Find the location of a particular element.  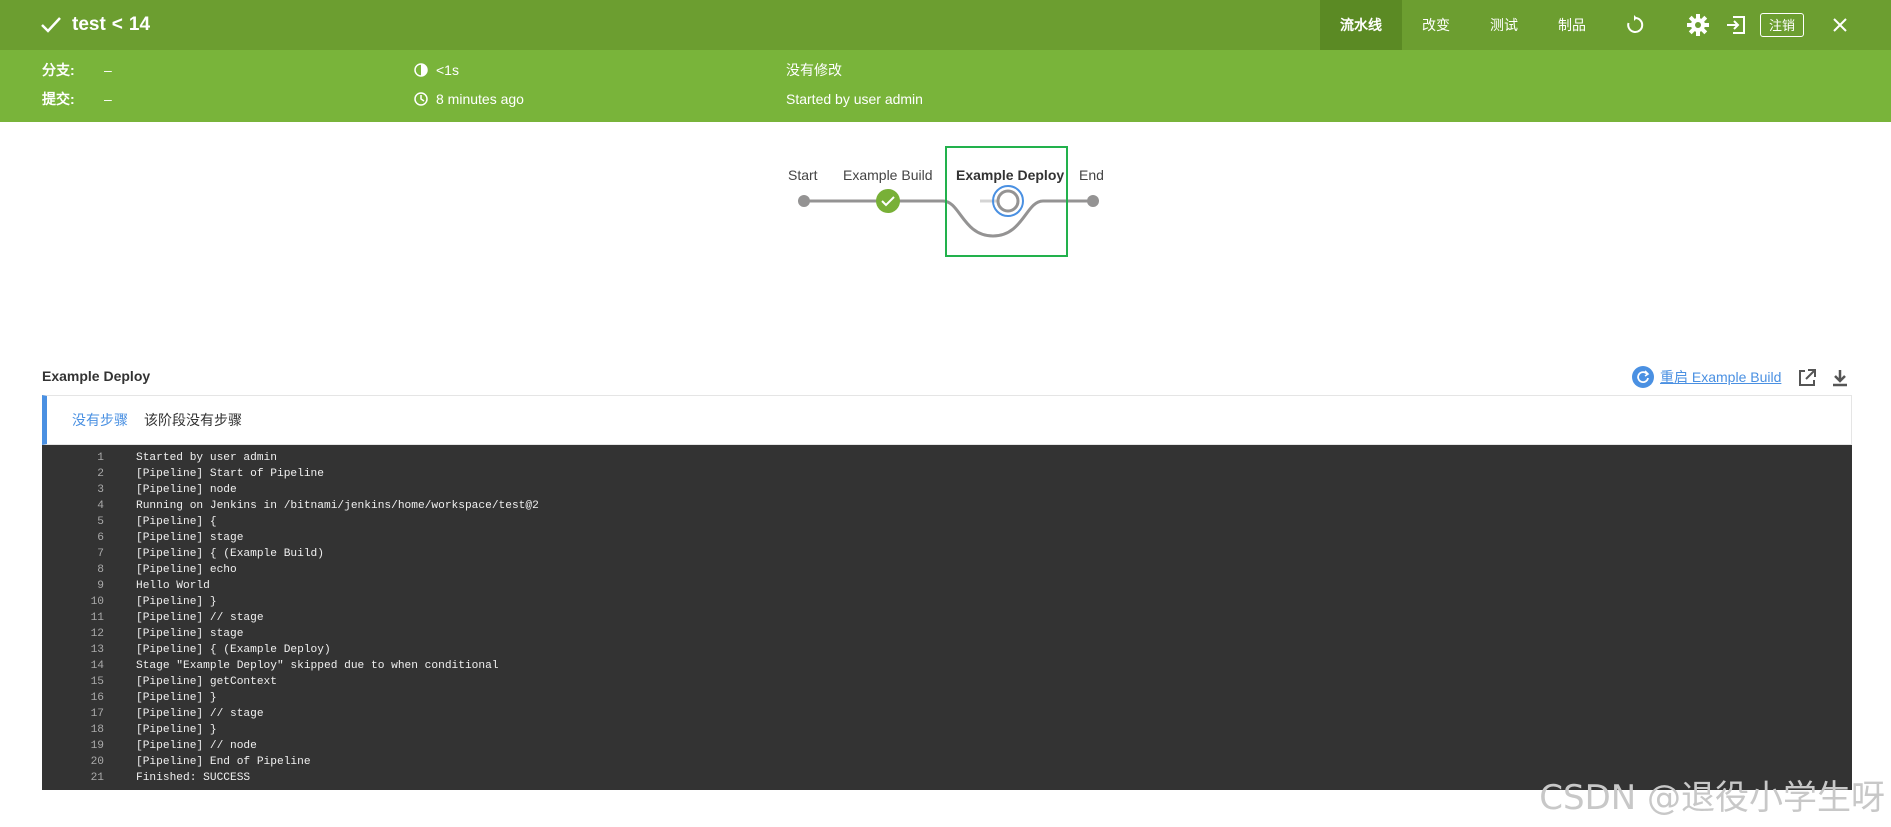

restart-icon is located at coordinates (1643, 377).